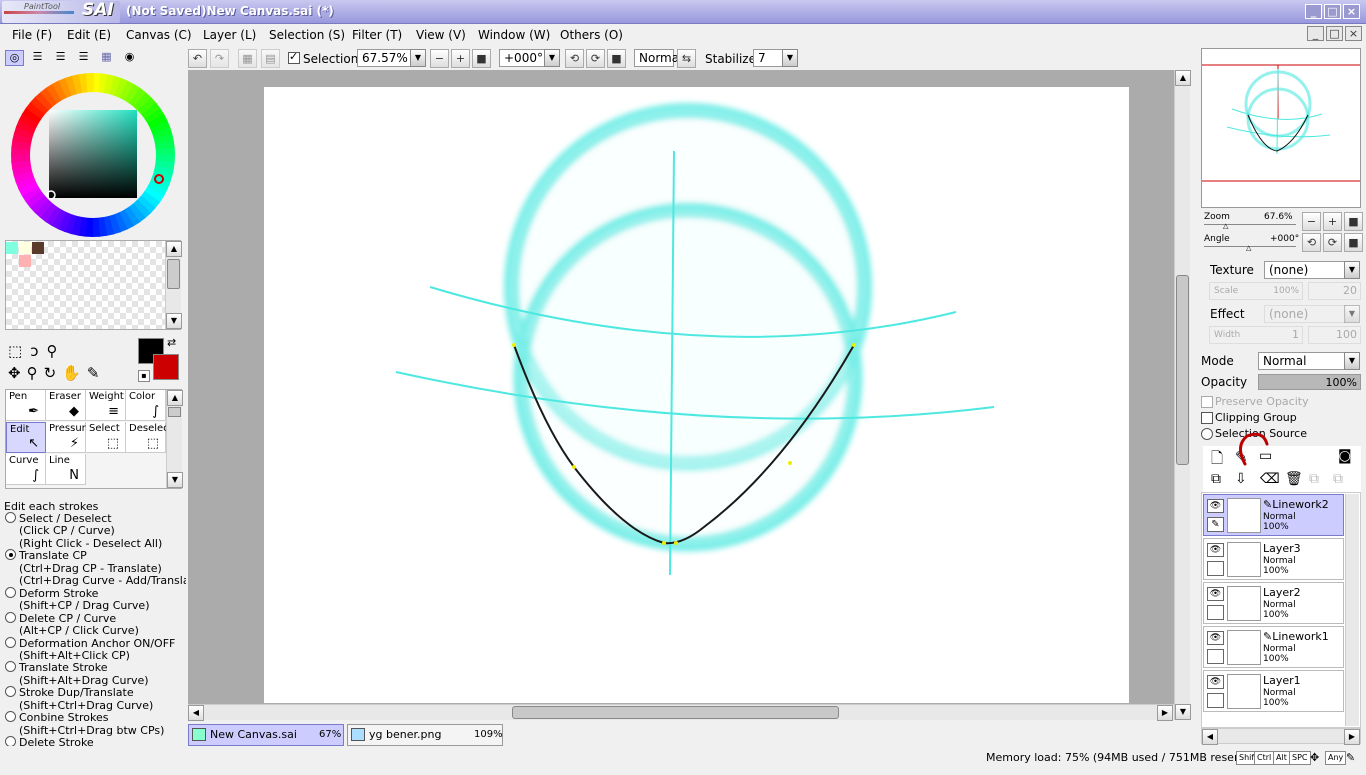  I want to click on preserve-opacity-checkbox, so click(1207, 402).